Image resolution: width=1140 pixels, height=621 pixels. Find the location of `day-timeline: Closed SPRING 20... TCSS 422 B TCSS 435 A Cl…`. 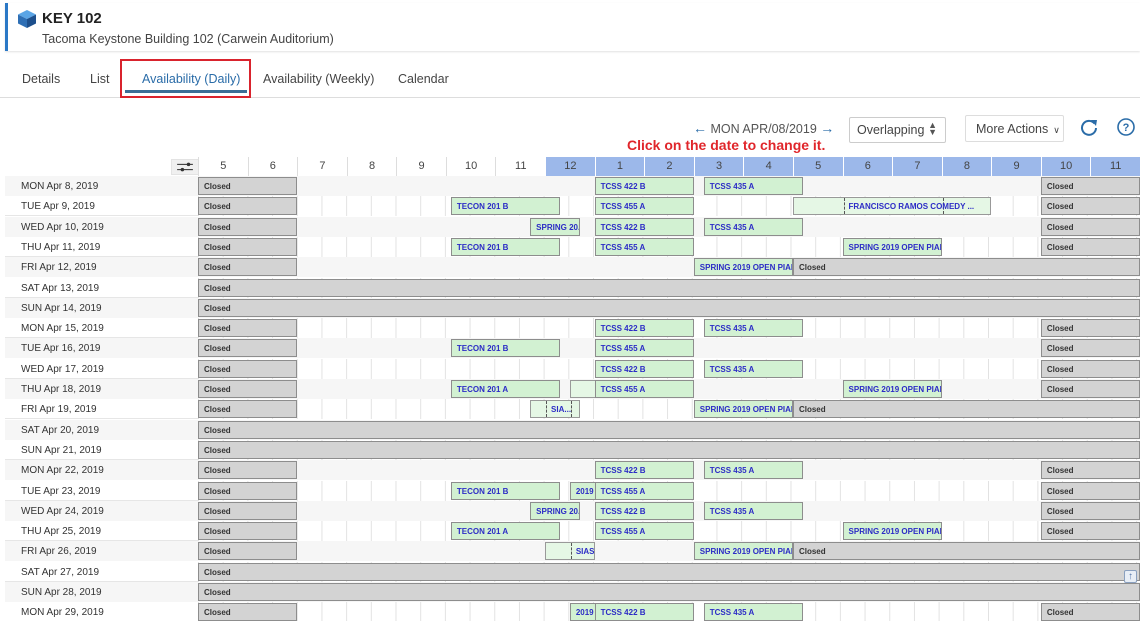

day-timeline: Closed SPRING 20... TCSS 422 B TCSS 435 A Cl… is located at coordinates (669, 510).